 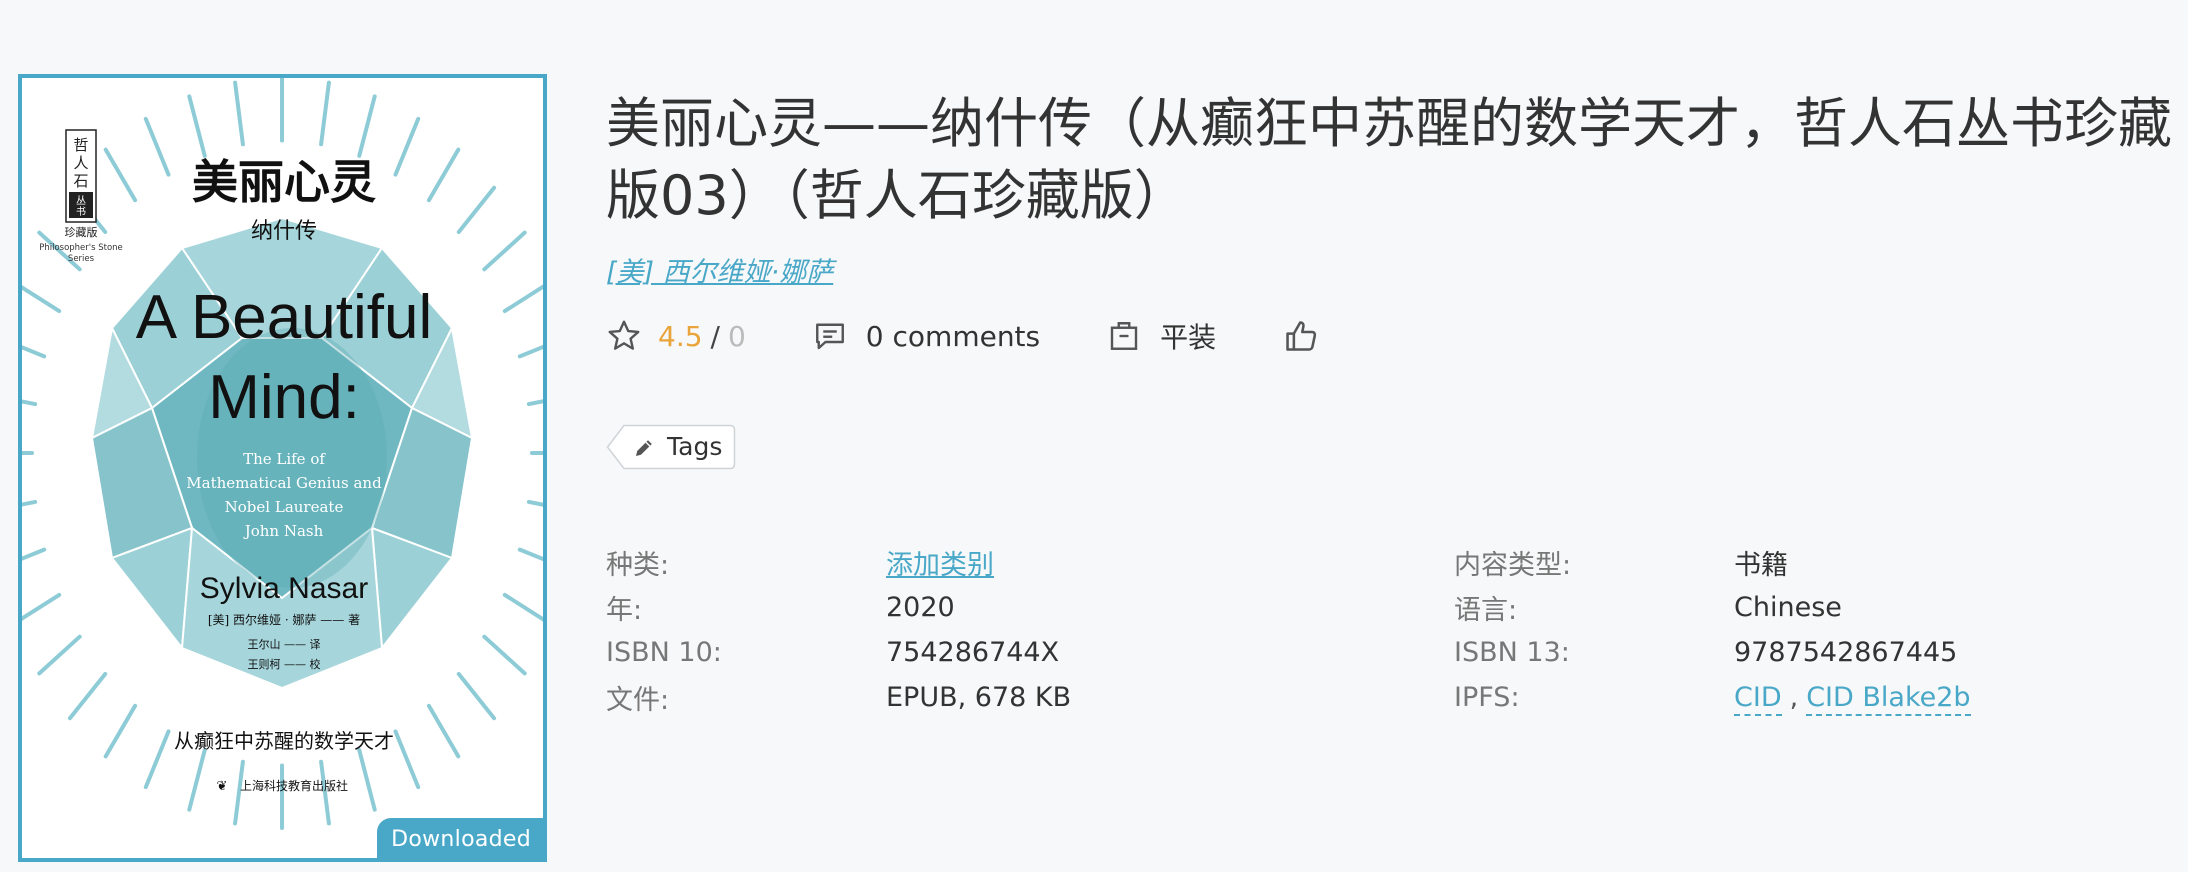 I want to click on comments-link: 0 comments, so click(x=926, y=336).